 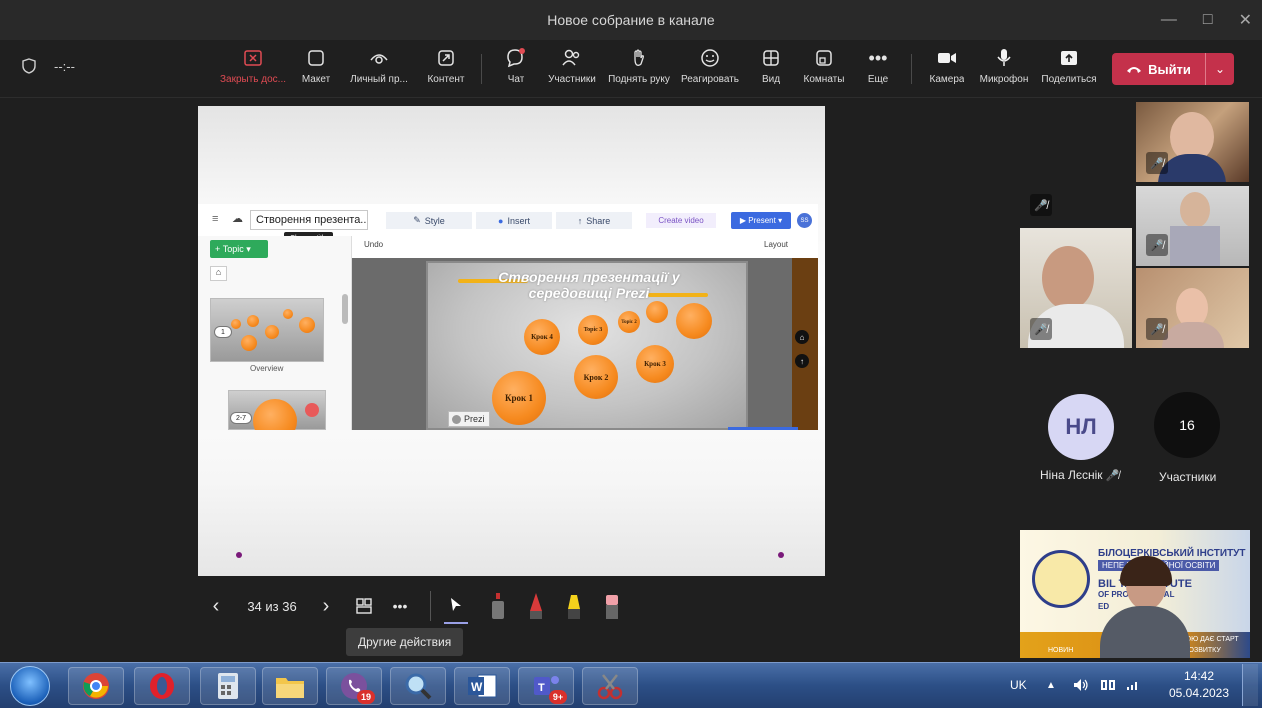 I want to click on word-icon: W, so click(x=482, y=686).